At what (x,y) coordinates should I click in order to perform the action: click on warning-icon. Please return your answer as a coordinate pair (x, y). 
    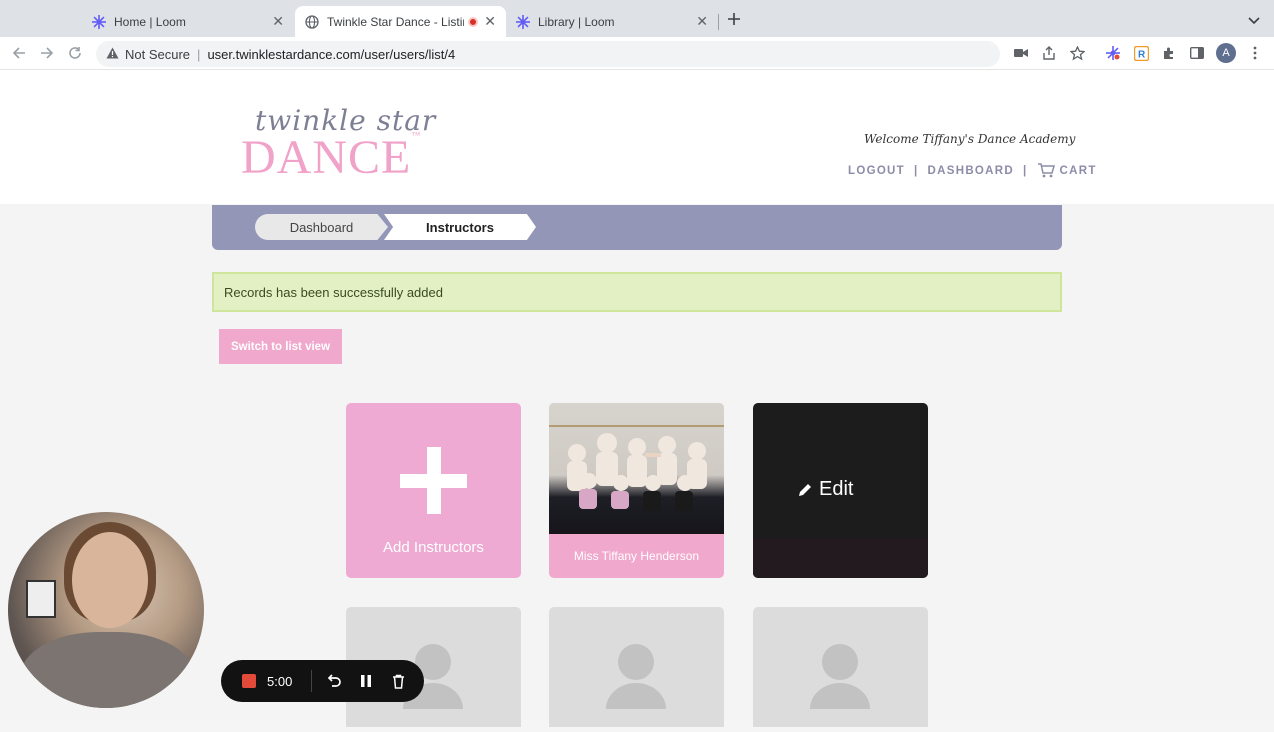
    Looking at the image, I should click on (112, 54).